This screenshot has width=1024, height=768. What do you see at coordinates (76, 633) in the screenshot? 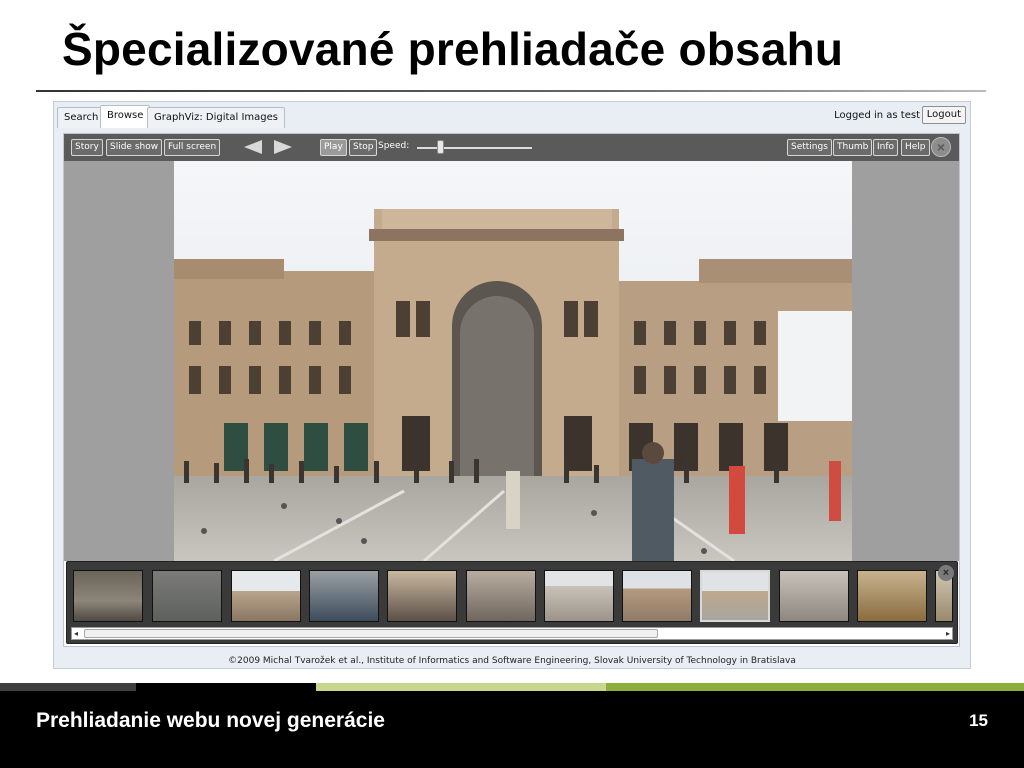
I see `scroll-left-arrow-icon: ◂` at bounding box center [76, 633].